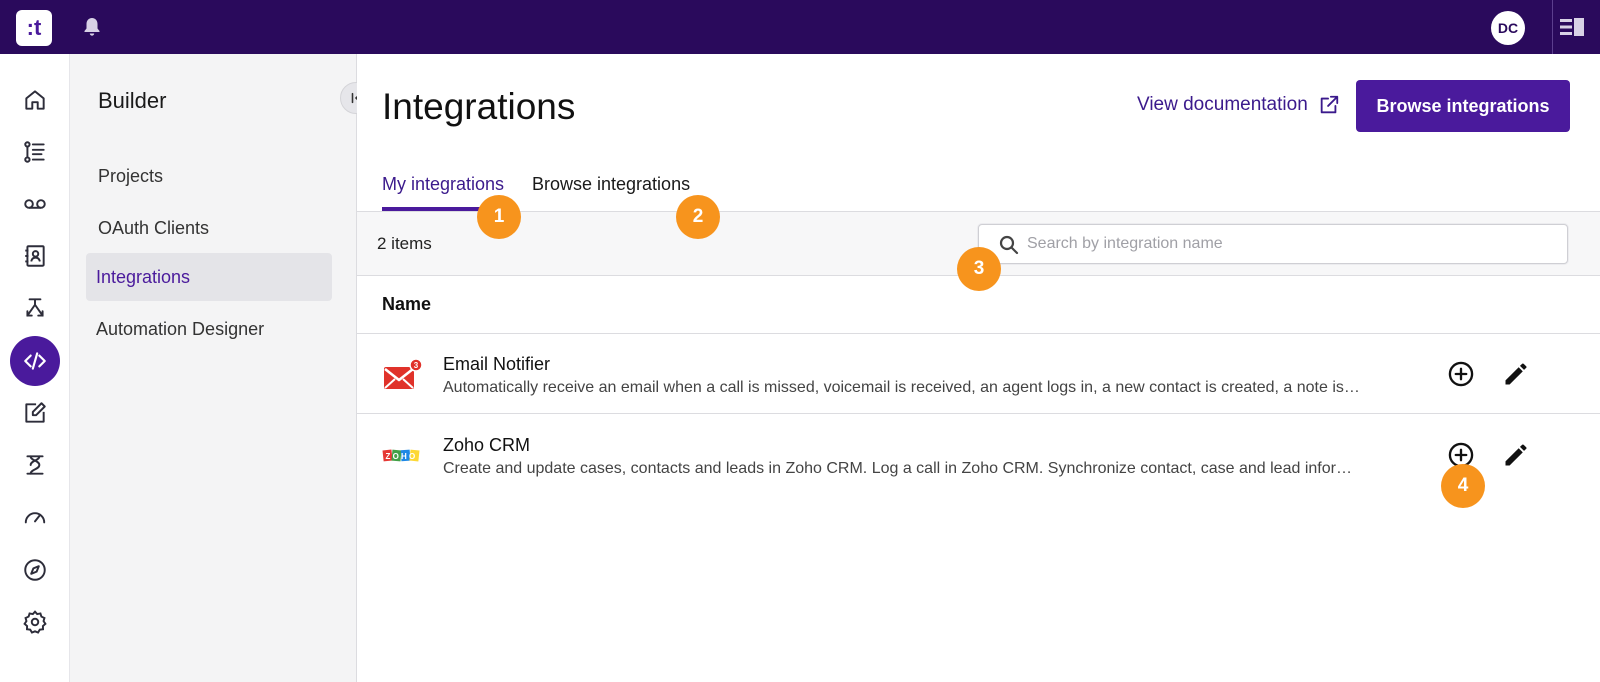 The image size is (1600, 682). I want to click on voicemail-icon, so click(35, 204).